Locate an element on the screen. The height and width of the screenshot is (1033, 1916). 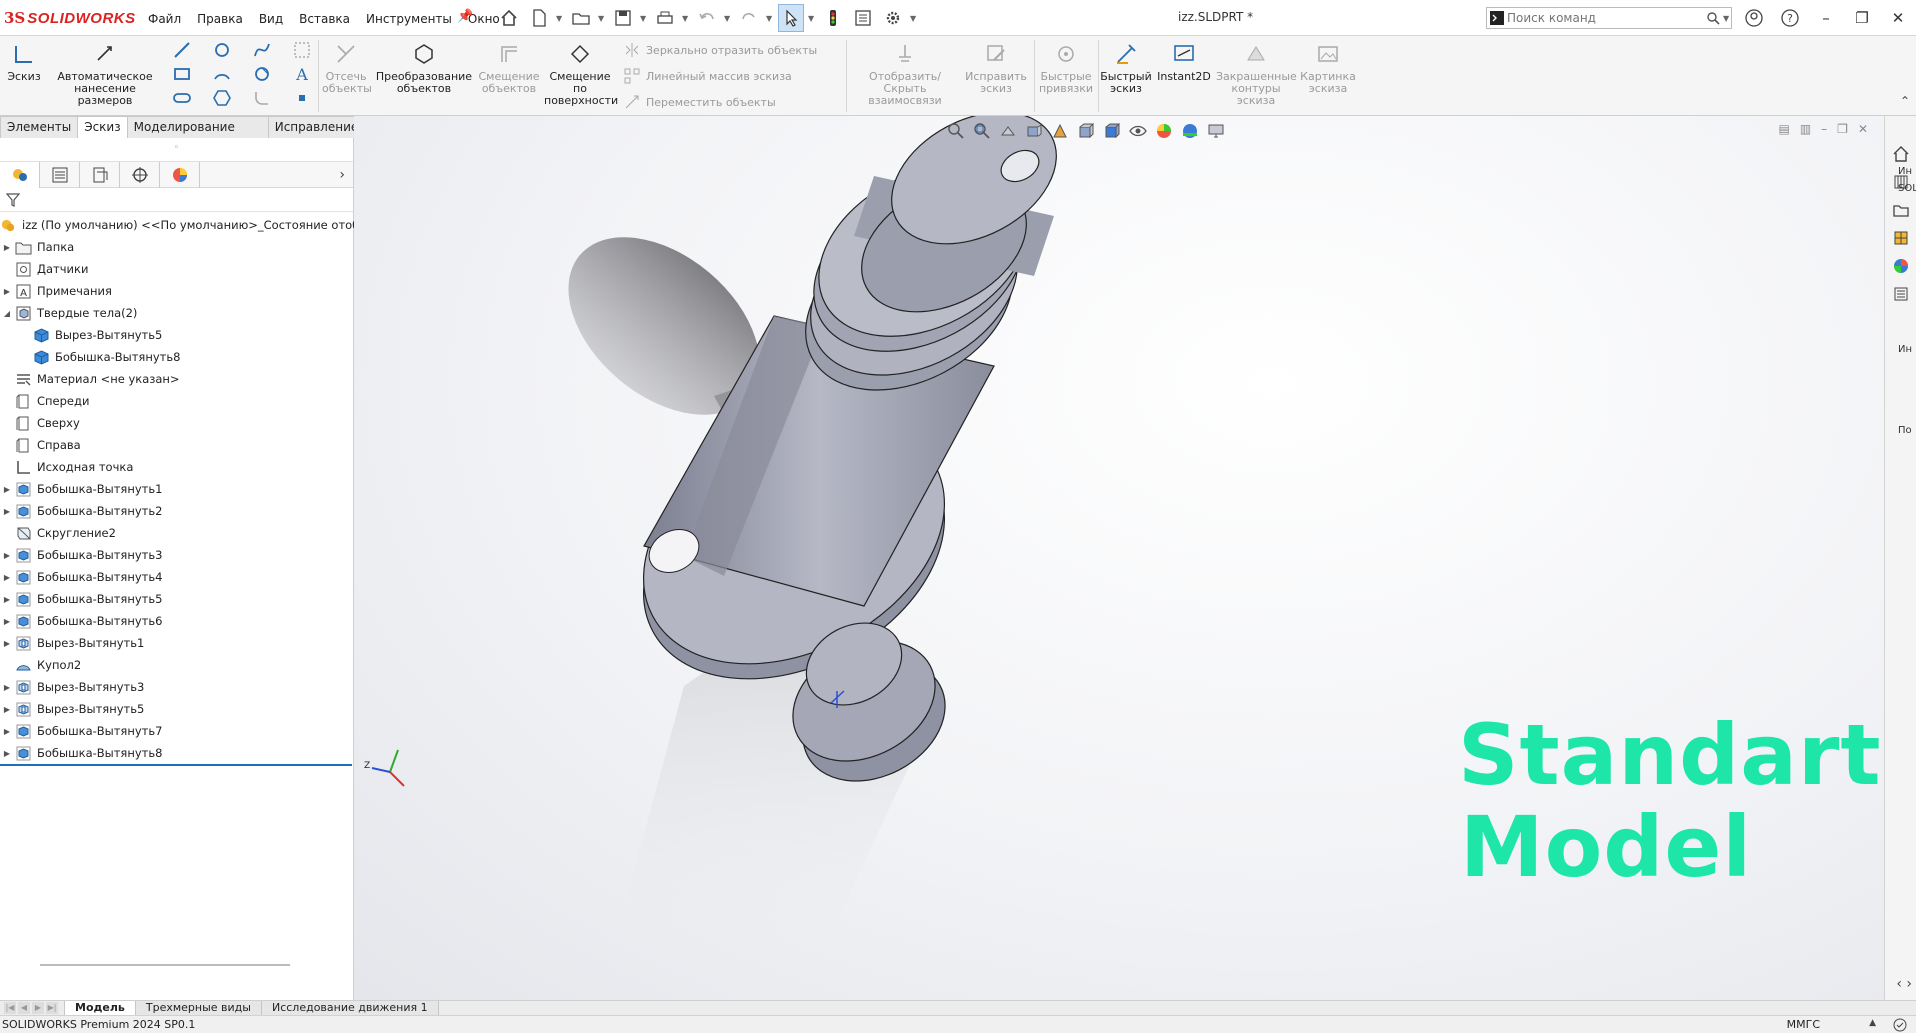
panel-splitter-handle: ◦ is located at coordinates (176, 150).